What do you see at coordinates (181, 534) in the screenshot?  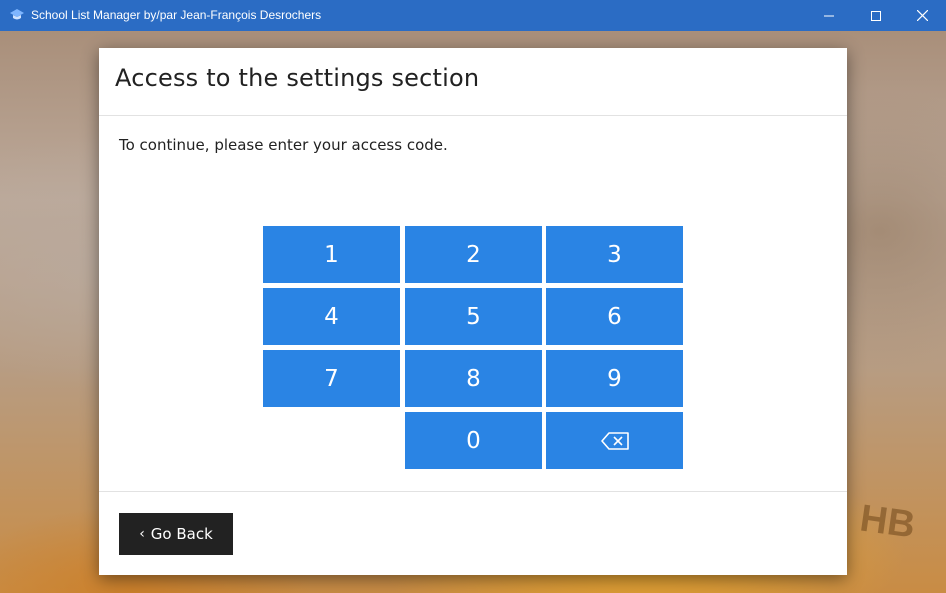 I see `go-back-label: Go Back` at bounding box center [181, 534].